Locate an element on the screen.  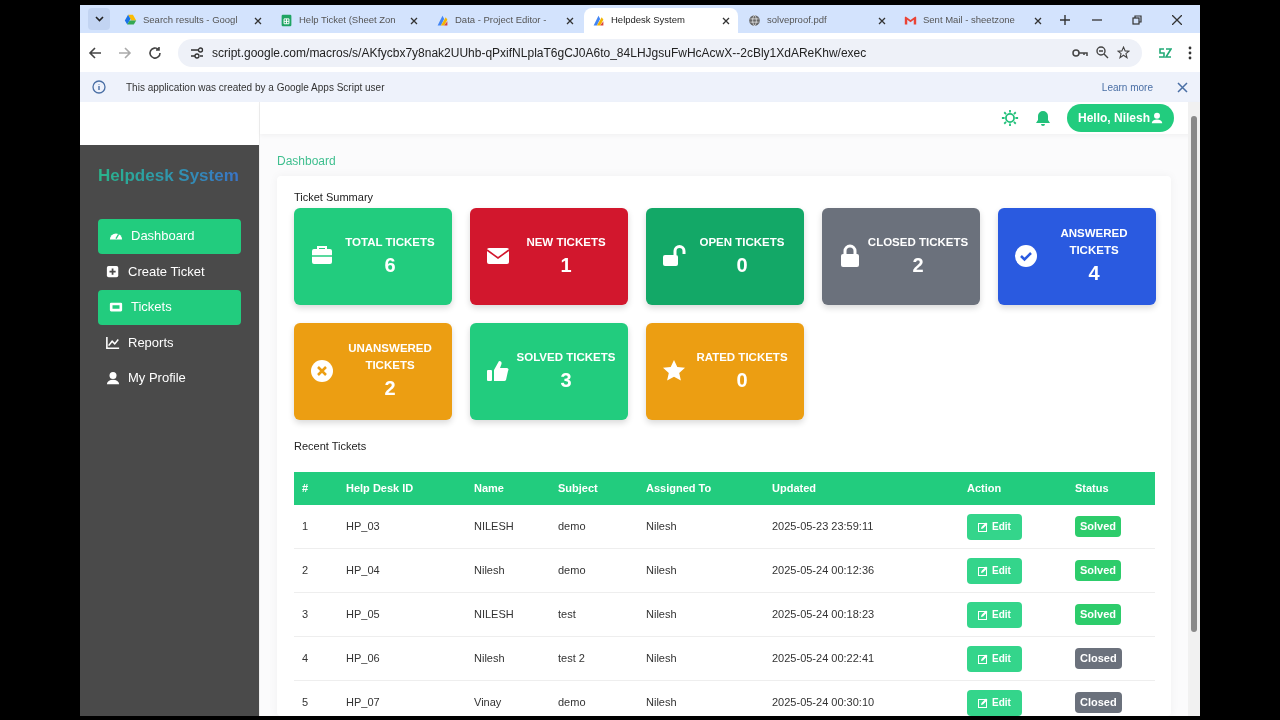
extension-icon is located at coordinates (1165, 52).